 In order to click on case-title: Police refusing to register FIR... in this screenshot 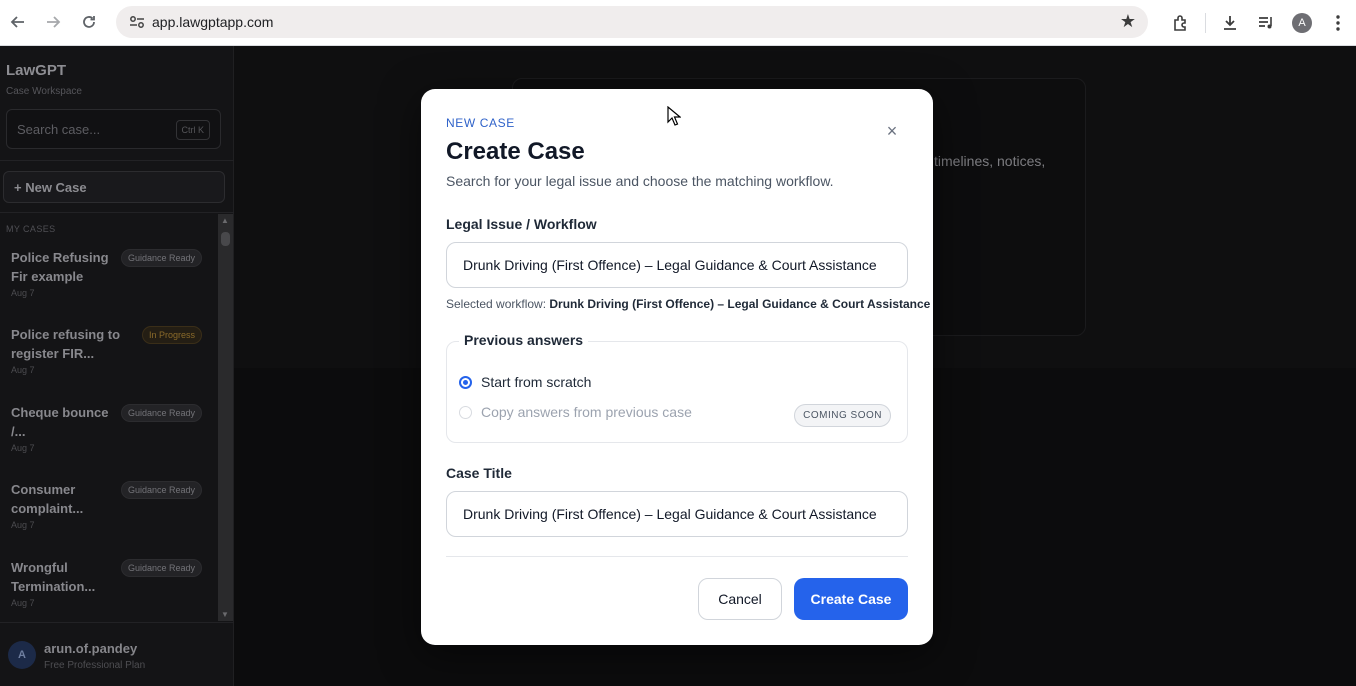, I will do `click(66, 344)`.